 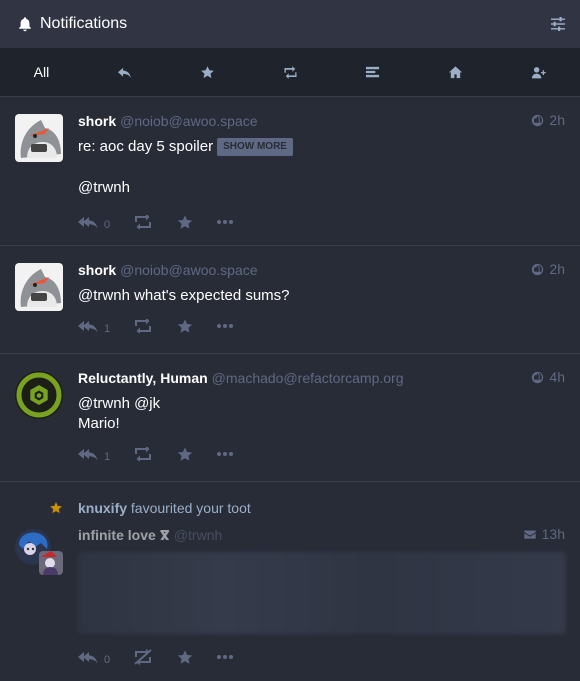 What do you see at coordinates (322, 593) in the screenshot?
I see `blurred-content` at bounding box center [322, 593].